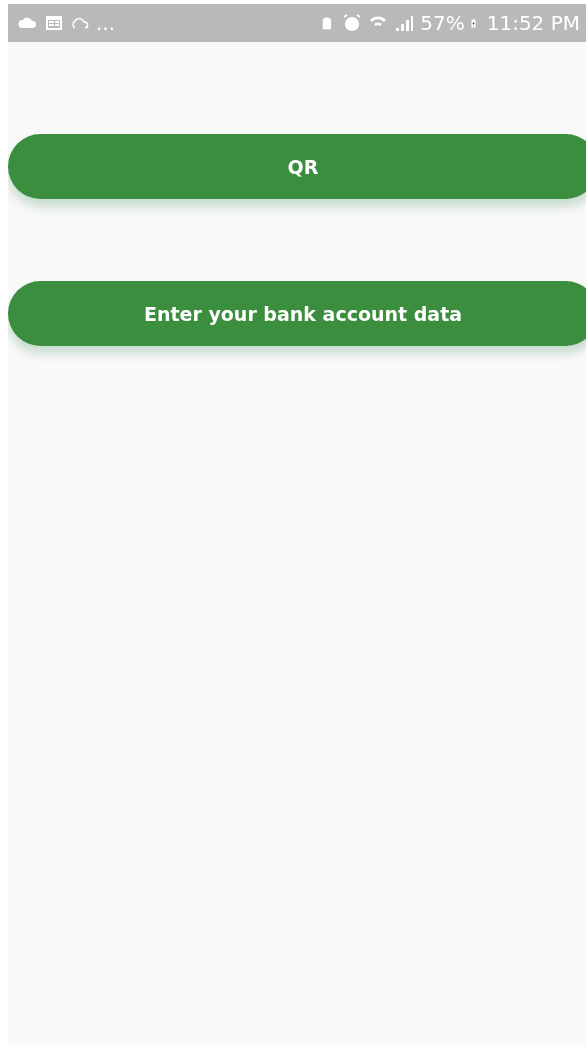 This screenshot has width=586, height=1045. I want to click on signal-icon, so click(404, 23).